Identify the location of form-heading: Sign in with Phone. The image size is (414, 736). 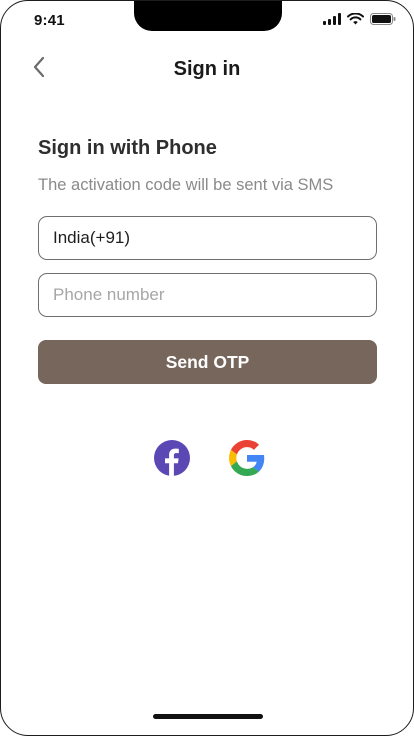
(127, 148).